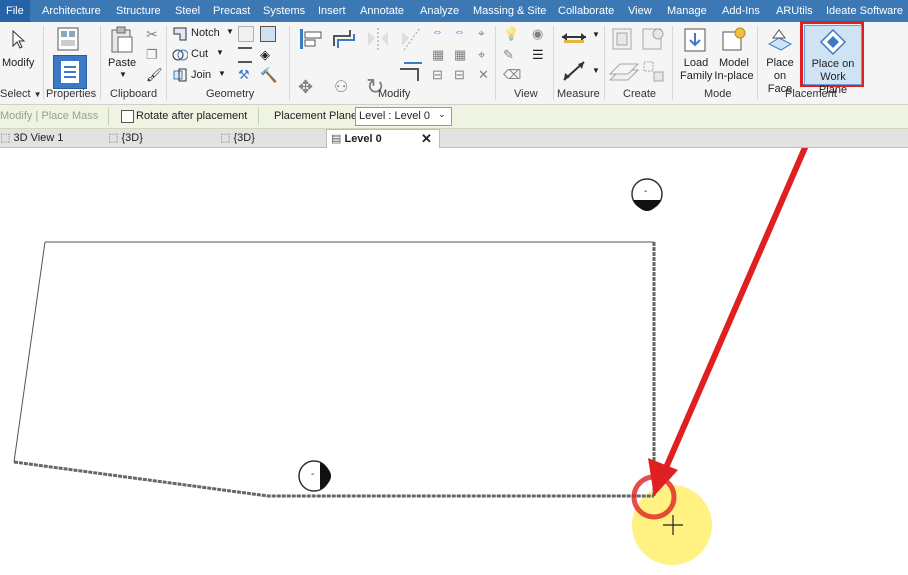 Image resolution: width=908 pixels, height=575 pixels. I want to click on eraser-icon: ⌫, so click(512, 75).